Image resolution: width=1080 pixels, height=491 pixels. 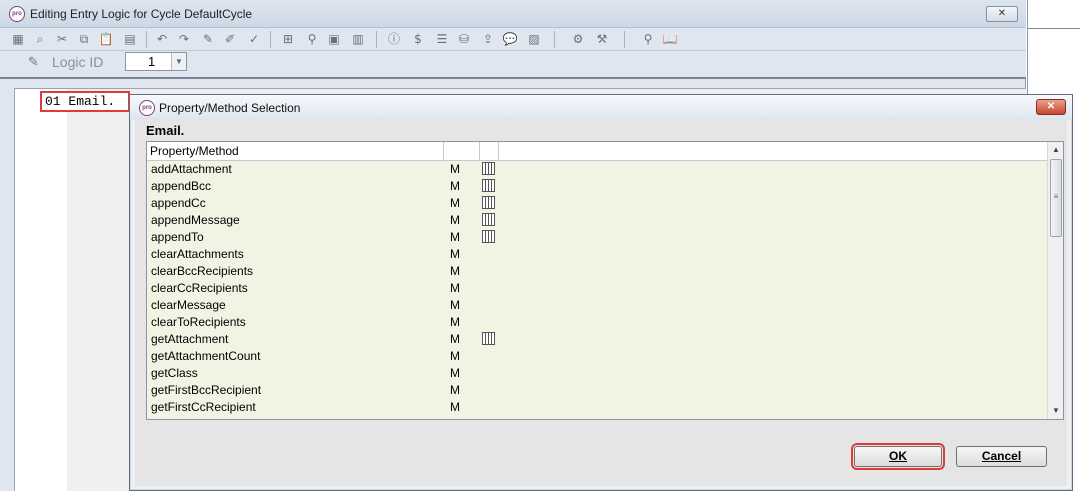 I want to click on dollar-icon: $, so click(x=418, y=39).